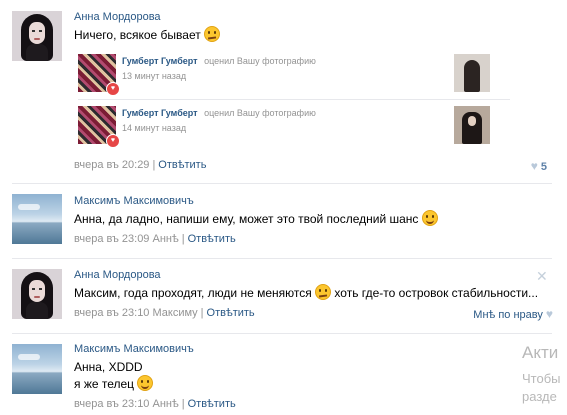 This screenshot has height=415, width=567. I want to click on like-label: Мнѣ по нраву, so click(508, 315).